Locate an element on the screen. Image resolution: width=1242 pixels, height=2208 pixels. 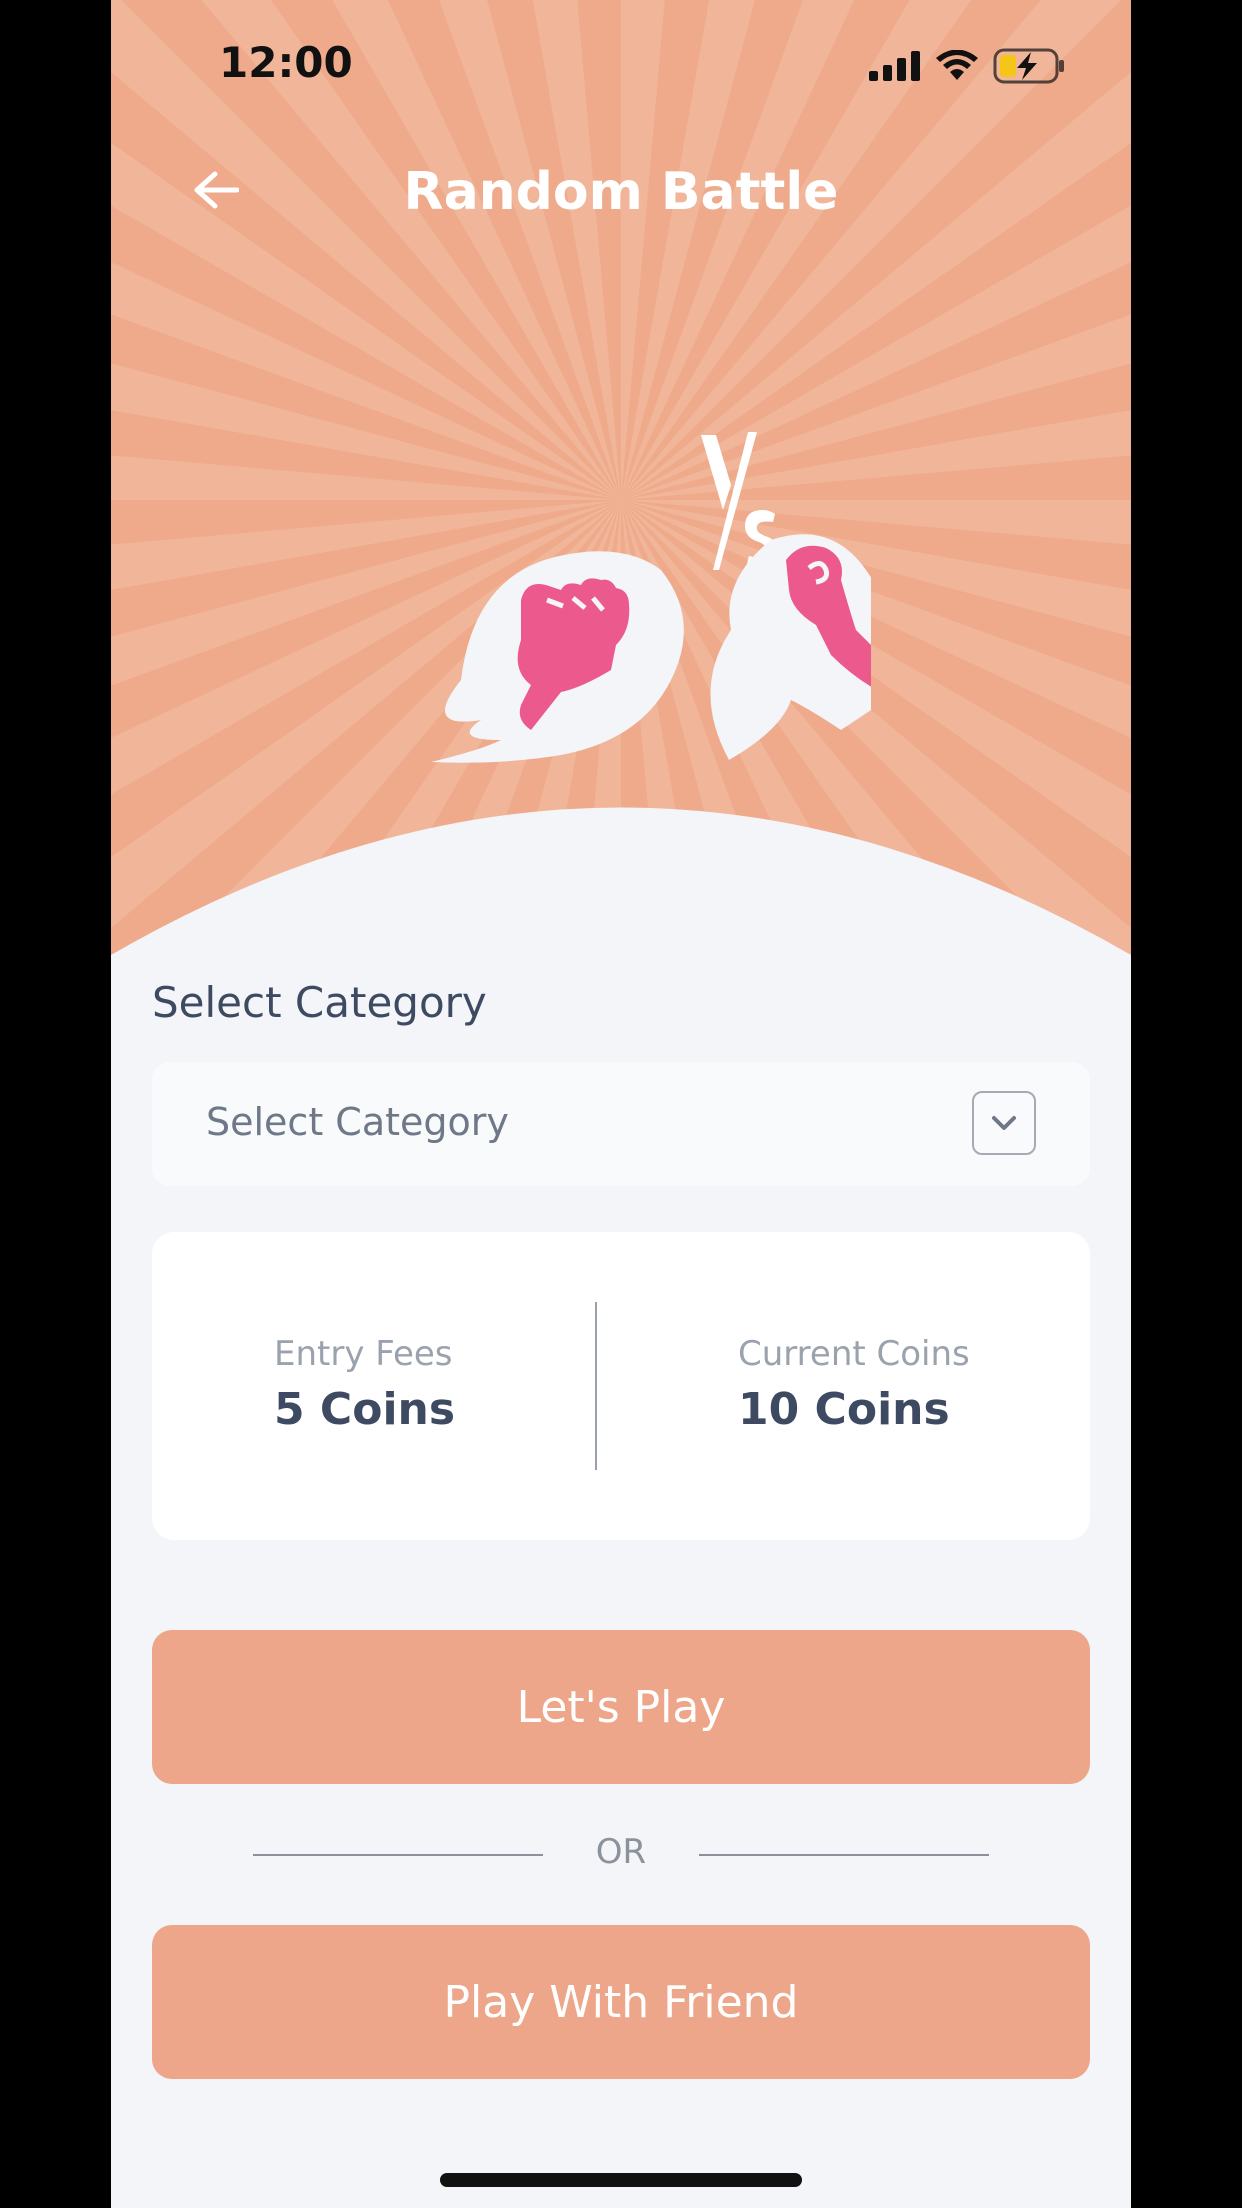
category-label: Select Category is located at coordinates (319, 1002).